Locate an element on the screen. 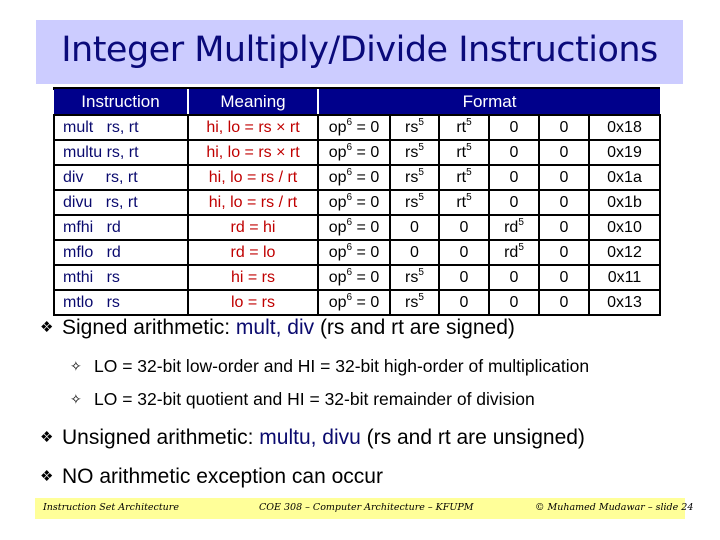 This screenshot has height=540, width=720. bullet-text: (rs and rt are signed) is located at coordinates (414, 327).